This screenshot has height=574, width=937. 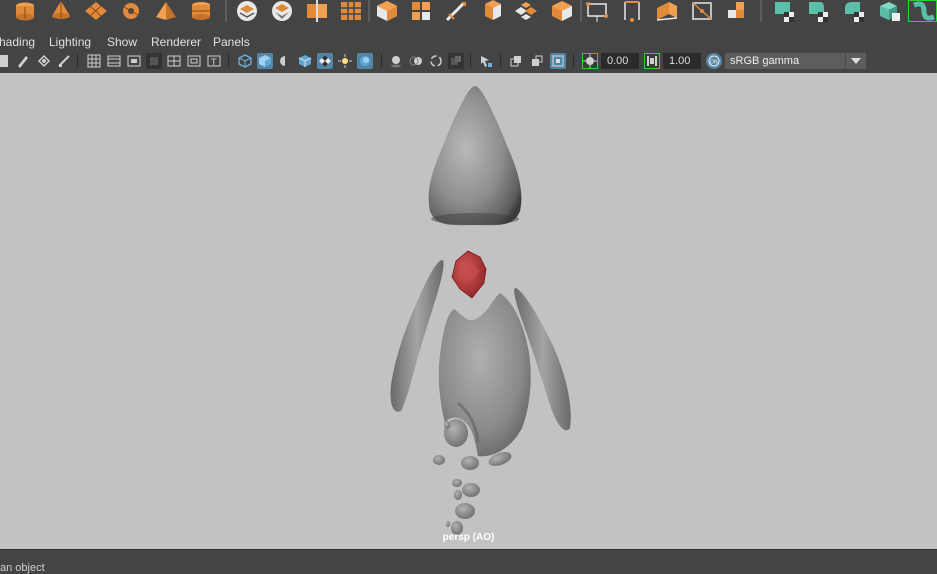 I want to click on menu-lighting: Lighting, so click(x=70, y=42).